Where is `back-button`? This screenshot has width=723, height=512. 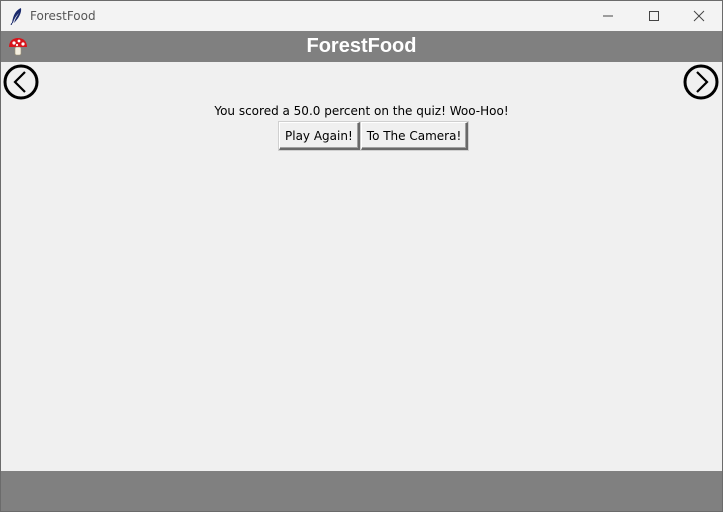 back-button is located at coordinates (21, 82).